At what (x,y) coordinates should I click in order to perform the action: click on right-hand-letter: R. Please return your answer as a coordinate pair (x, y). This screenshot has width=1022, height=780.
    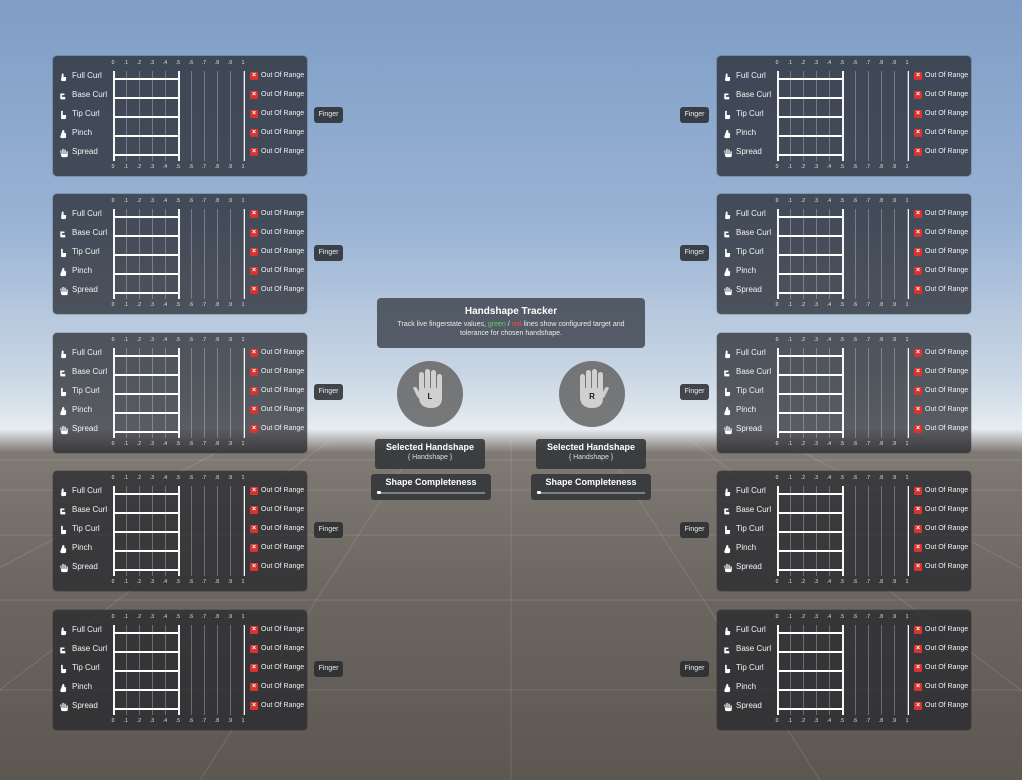
    Looking at the image, I should click on (592, 396).